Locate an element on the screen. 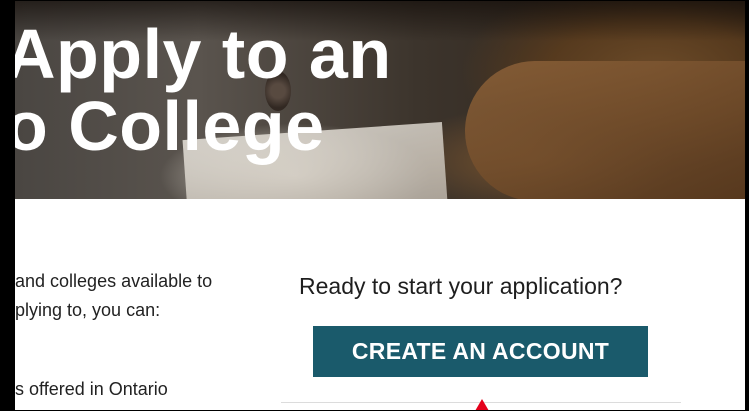 This screenshot has width=749, height=411. intro-text-line1: and colleges available to is located at coordinates (114, 281).